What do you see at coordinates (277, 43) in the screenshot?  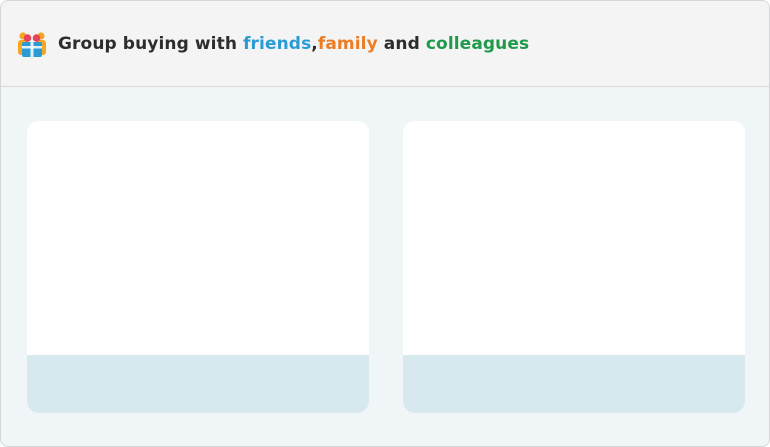 I see `word-friends: friends` at bounding box center [277, 43].